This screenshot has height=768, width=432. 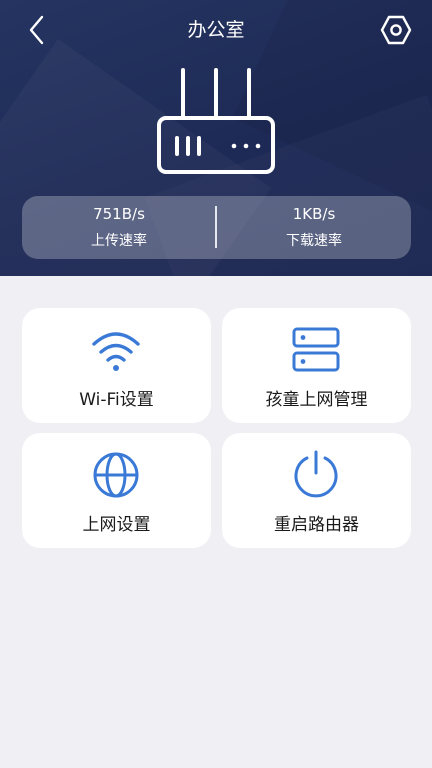 I want to click on wifi-settings-card: Wi-Fi设置, so click(x=116, y=365).